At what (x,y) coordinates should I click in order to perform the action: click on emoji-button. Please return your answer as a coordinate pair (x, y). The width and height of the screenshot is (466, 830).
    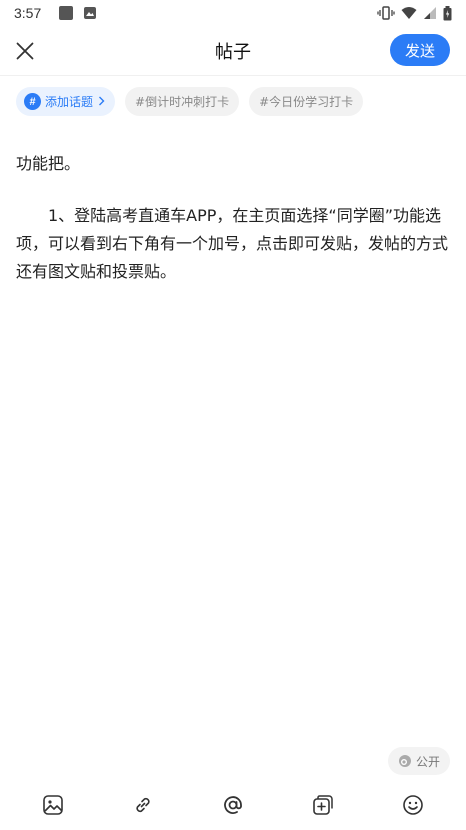
    Looking at the image, I should click on (413, 805).